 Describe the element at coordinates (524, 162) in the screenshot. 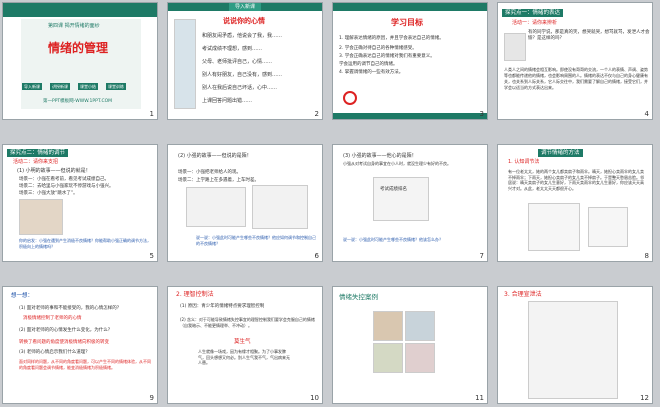

I see `slide8-subheader: 1. 认知调节法` at that location.